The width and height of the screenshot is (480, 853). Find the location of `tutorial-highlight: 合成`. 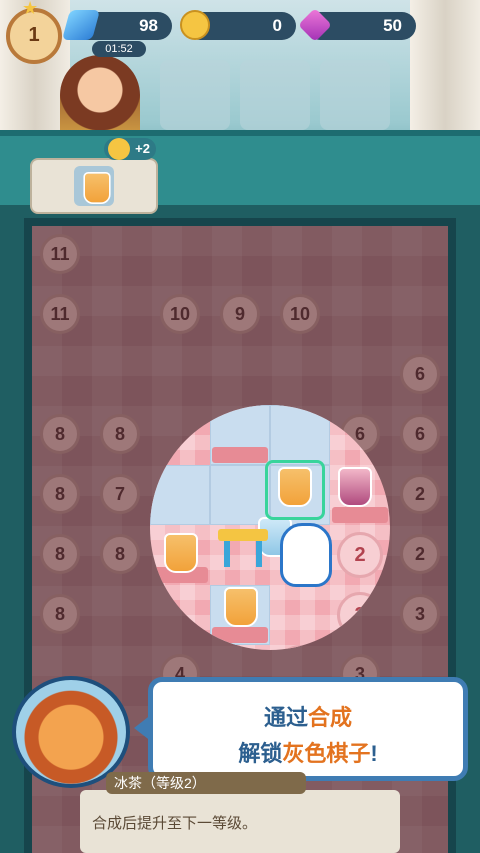

tutorial-highlight: 合成 is located at coordinates (330, 717).